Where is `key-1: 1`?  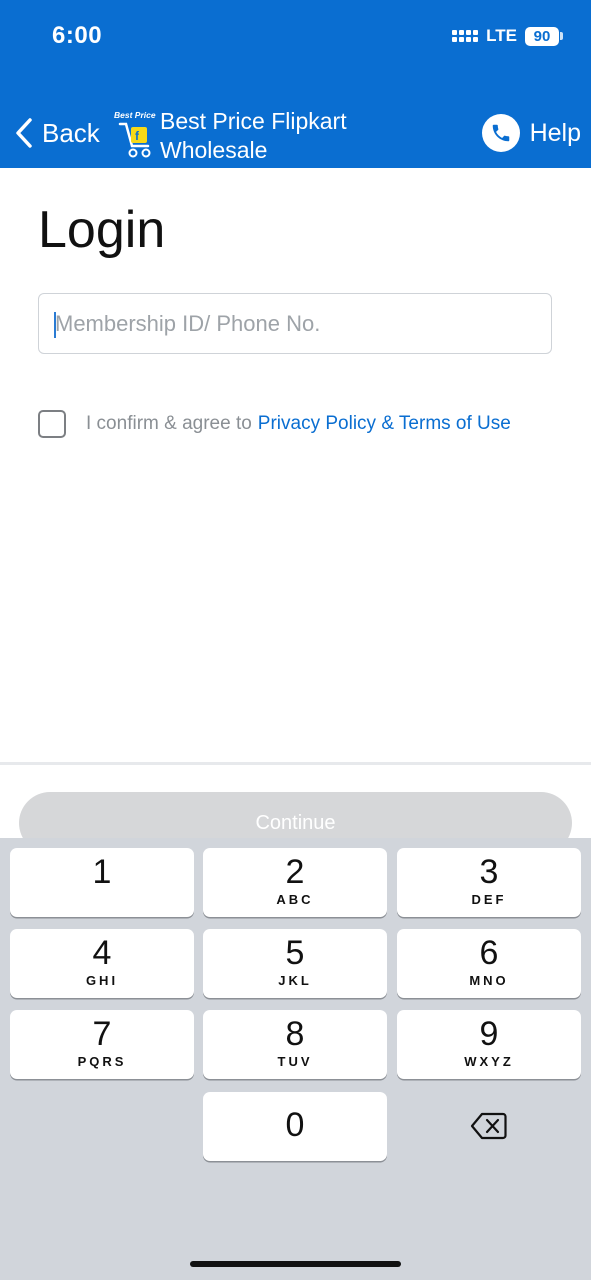
key-1: 1 is located at coordinates (102, 882).